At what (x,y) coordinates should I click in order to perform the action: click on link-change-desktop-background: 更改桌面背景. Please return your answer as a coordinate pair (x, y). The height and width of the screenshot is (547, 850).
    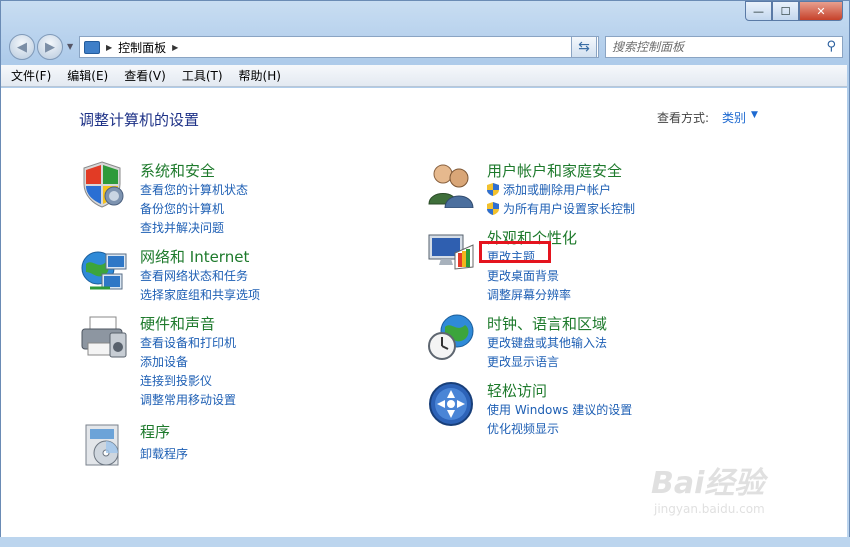
    Looking at the image, I should click on (523, 275).